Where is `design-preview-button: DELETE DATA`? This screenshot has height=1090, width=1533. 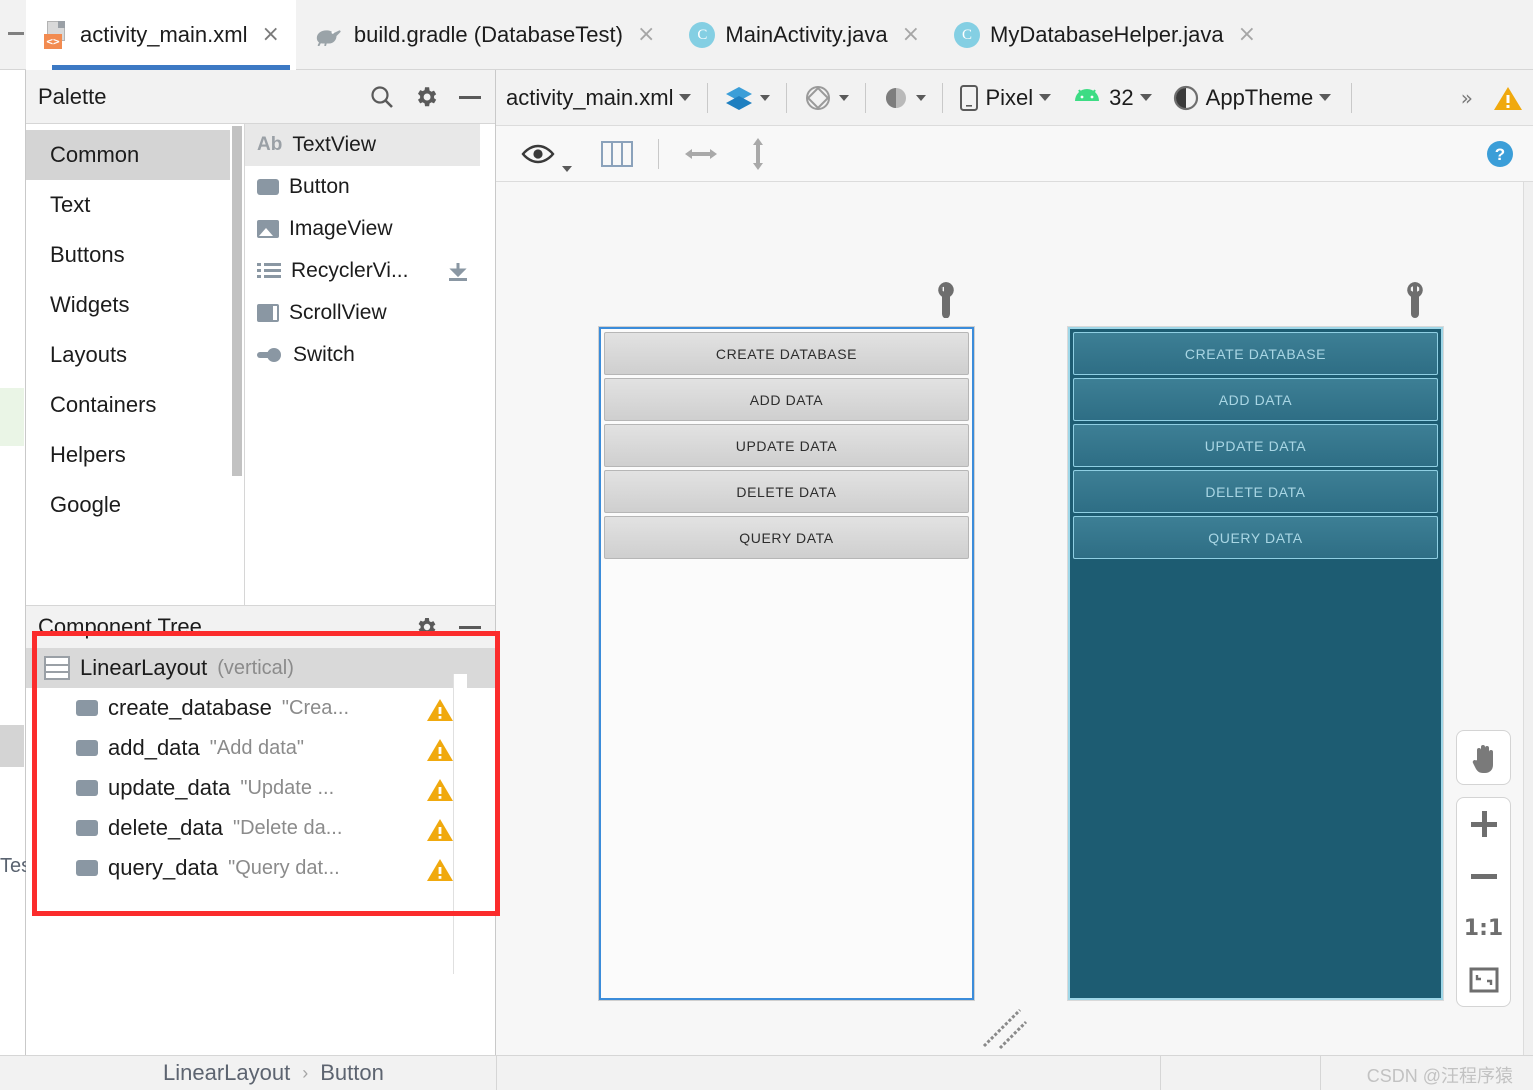 design-preview-button: DELETE DATA is located at coordinates (786, 491).